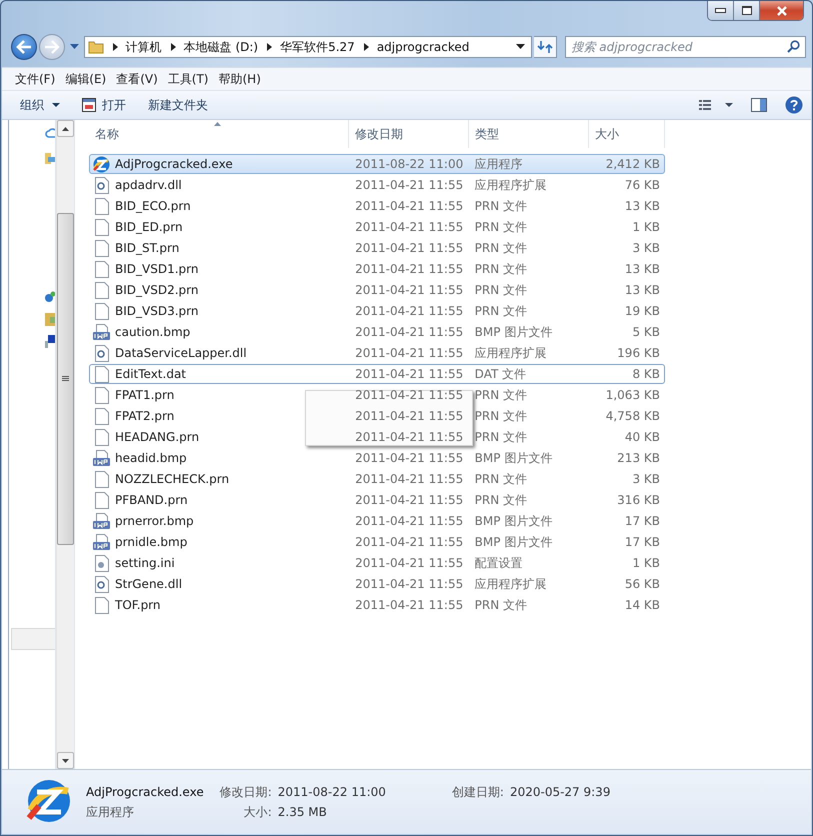 The image size is (813, 836). What do you see at coordinates (377, 206) in the screenshot?
I see `file-row: BID_ECO.prn 2011-04-21 11:55 PRN 文件 13 KB` at bounding box center [377, 206].